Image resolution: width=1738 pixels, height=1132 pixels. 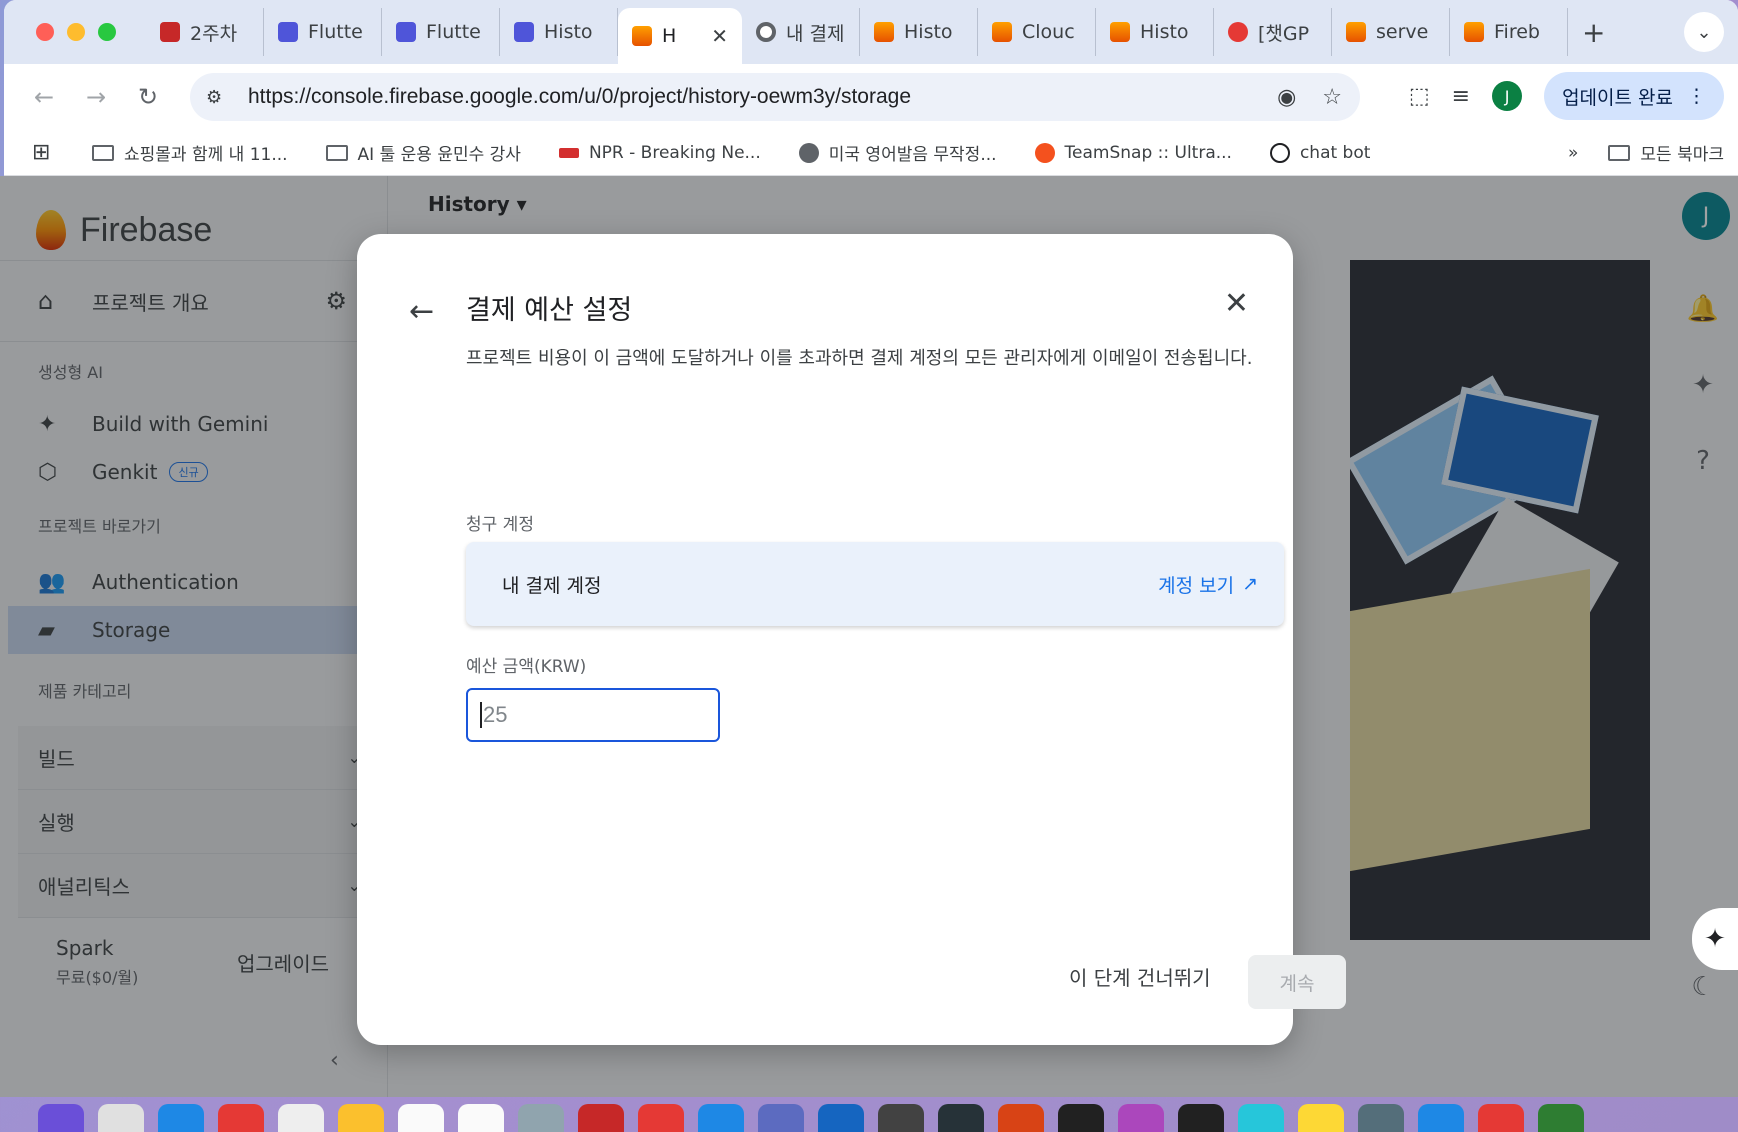 What do you see at coordinates (1238, 32) in the screenshot?
I see `gpt-icon` at bounding box center [1238, 32].